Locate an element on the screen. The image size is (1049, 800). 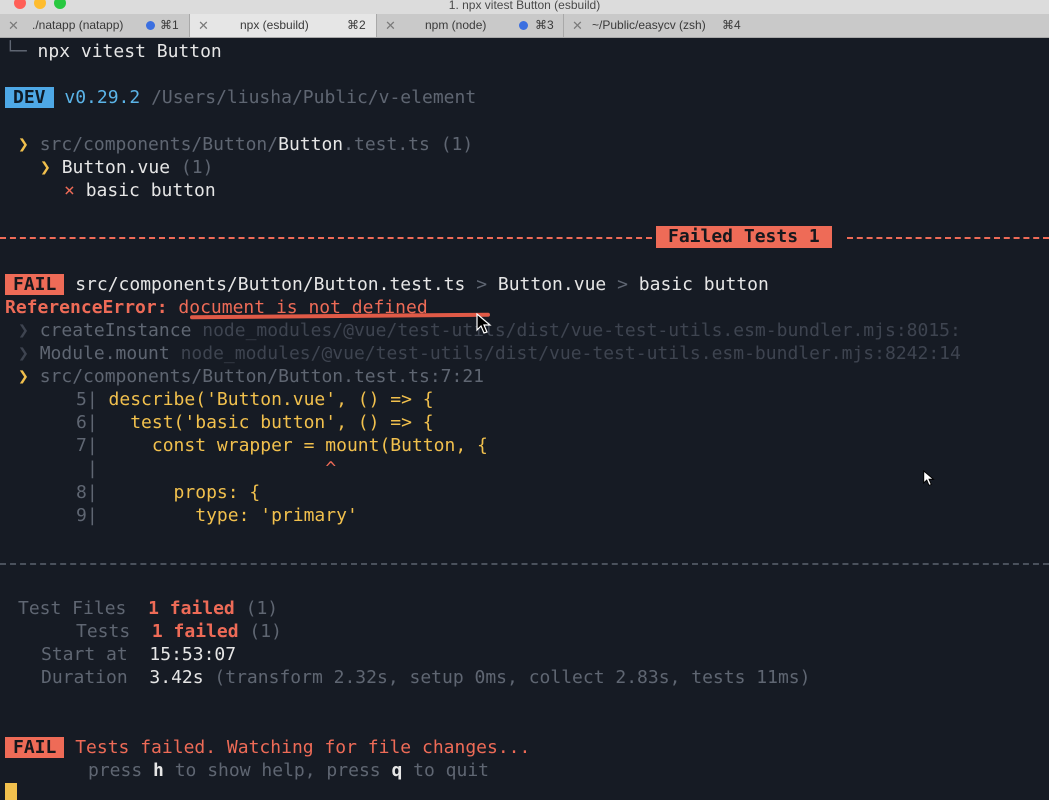
tab-esbuild: ✕ npx (esbuild) ⌘2 is located at coordinates (283, 25).